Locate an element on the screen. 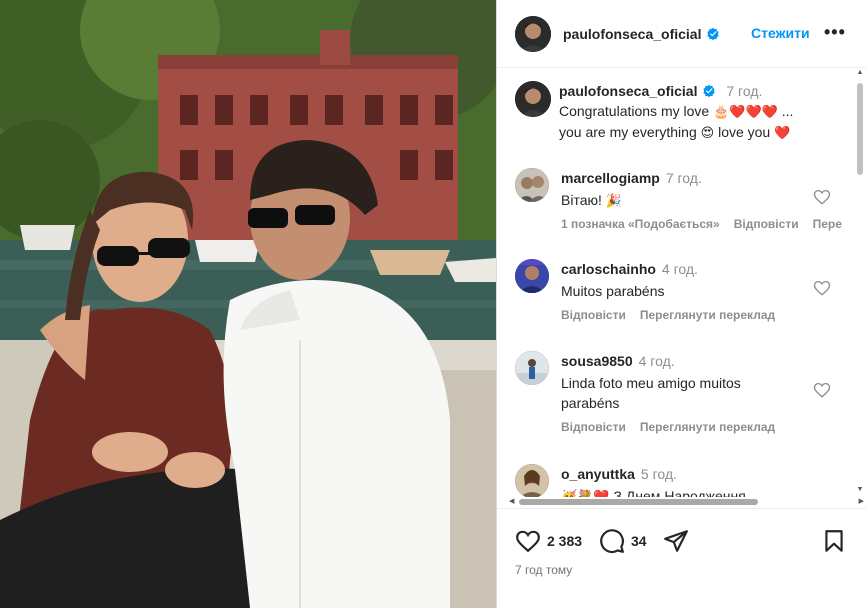 The width and height of the screenshot is (866, 608). comment-text-cont: parabéns is located at coordinates (590, 403).